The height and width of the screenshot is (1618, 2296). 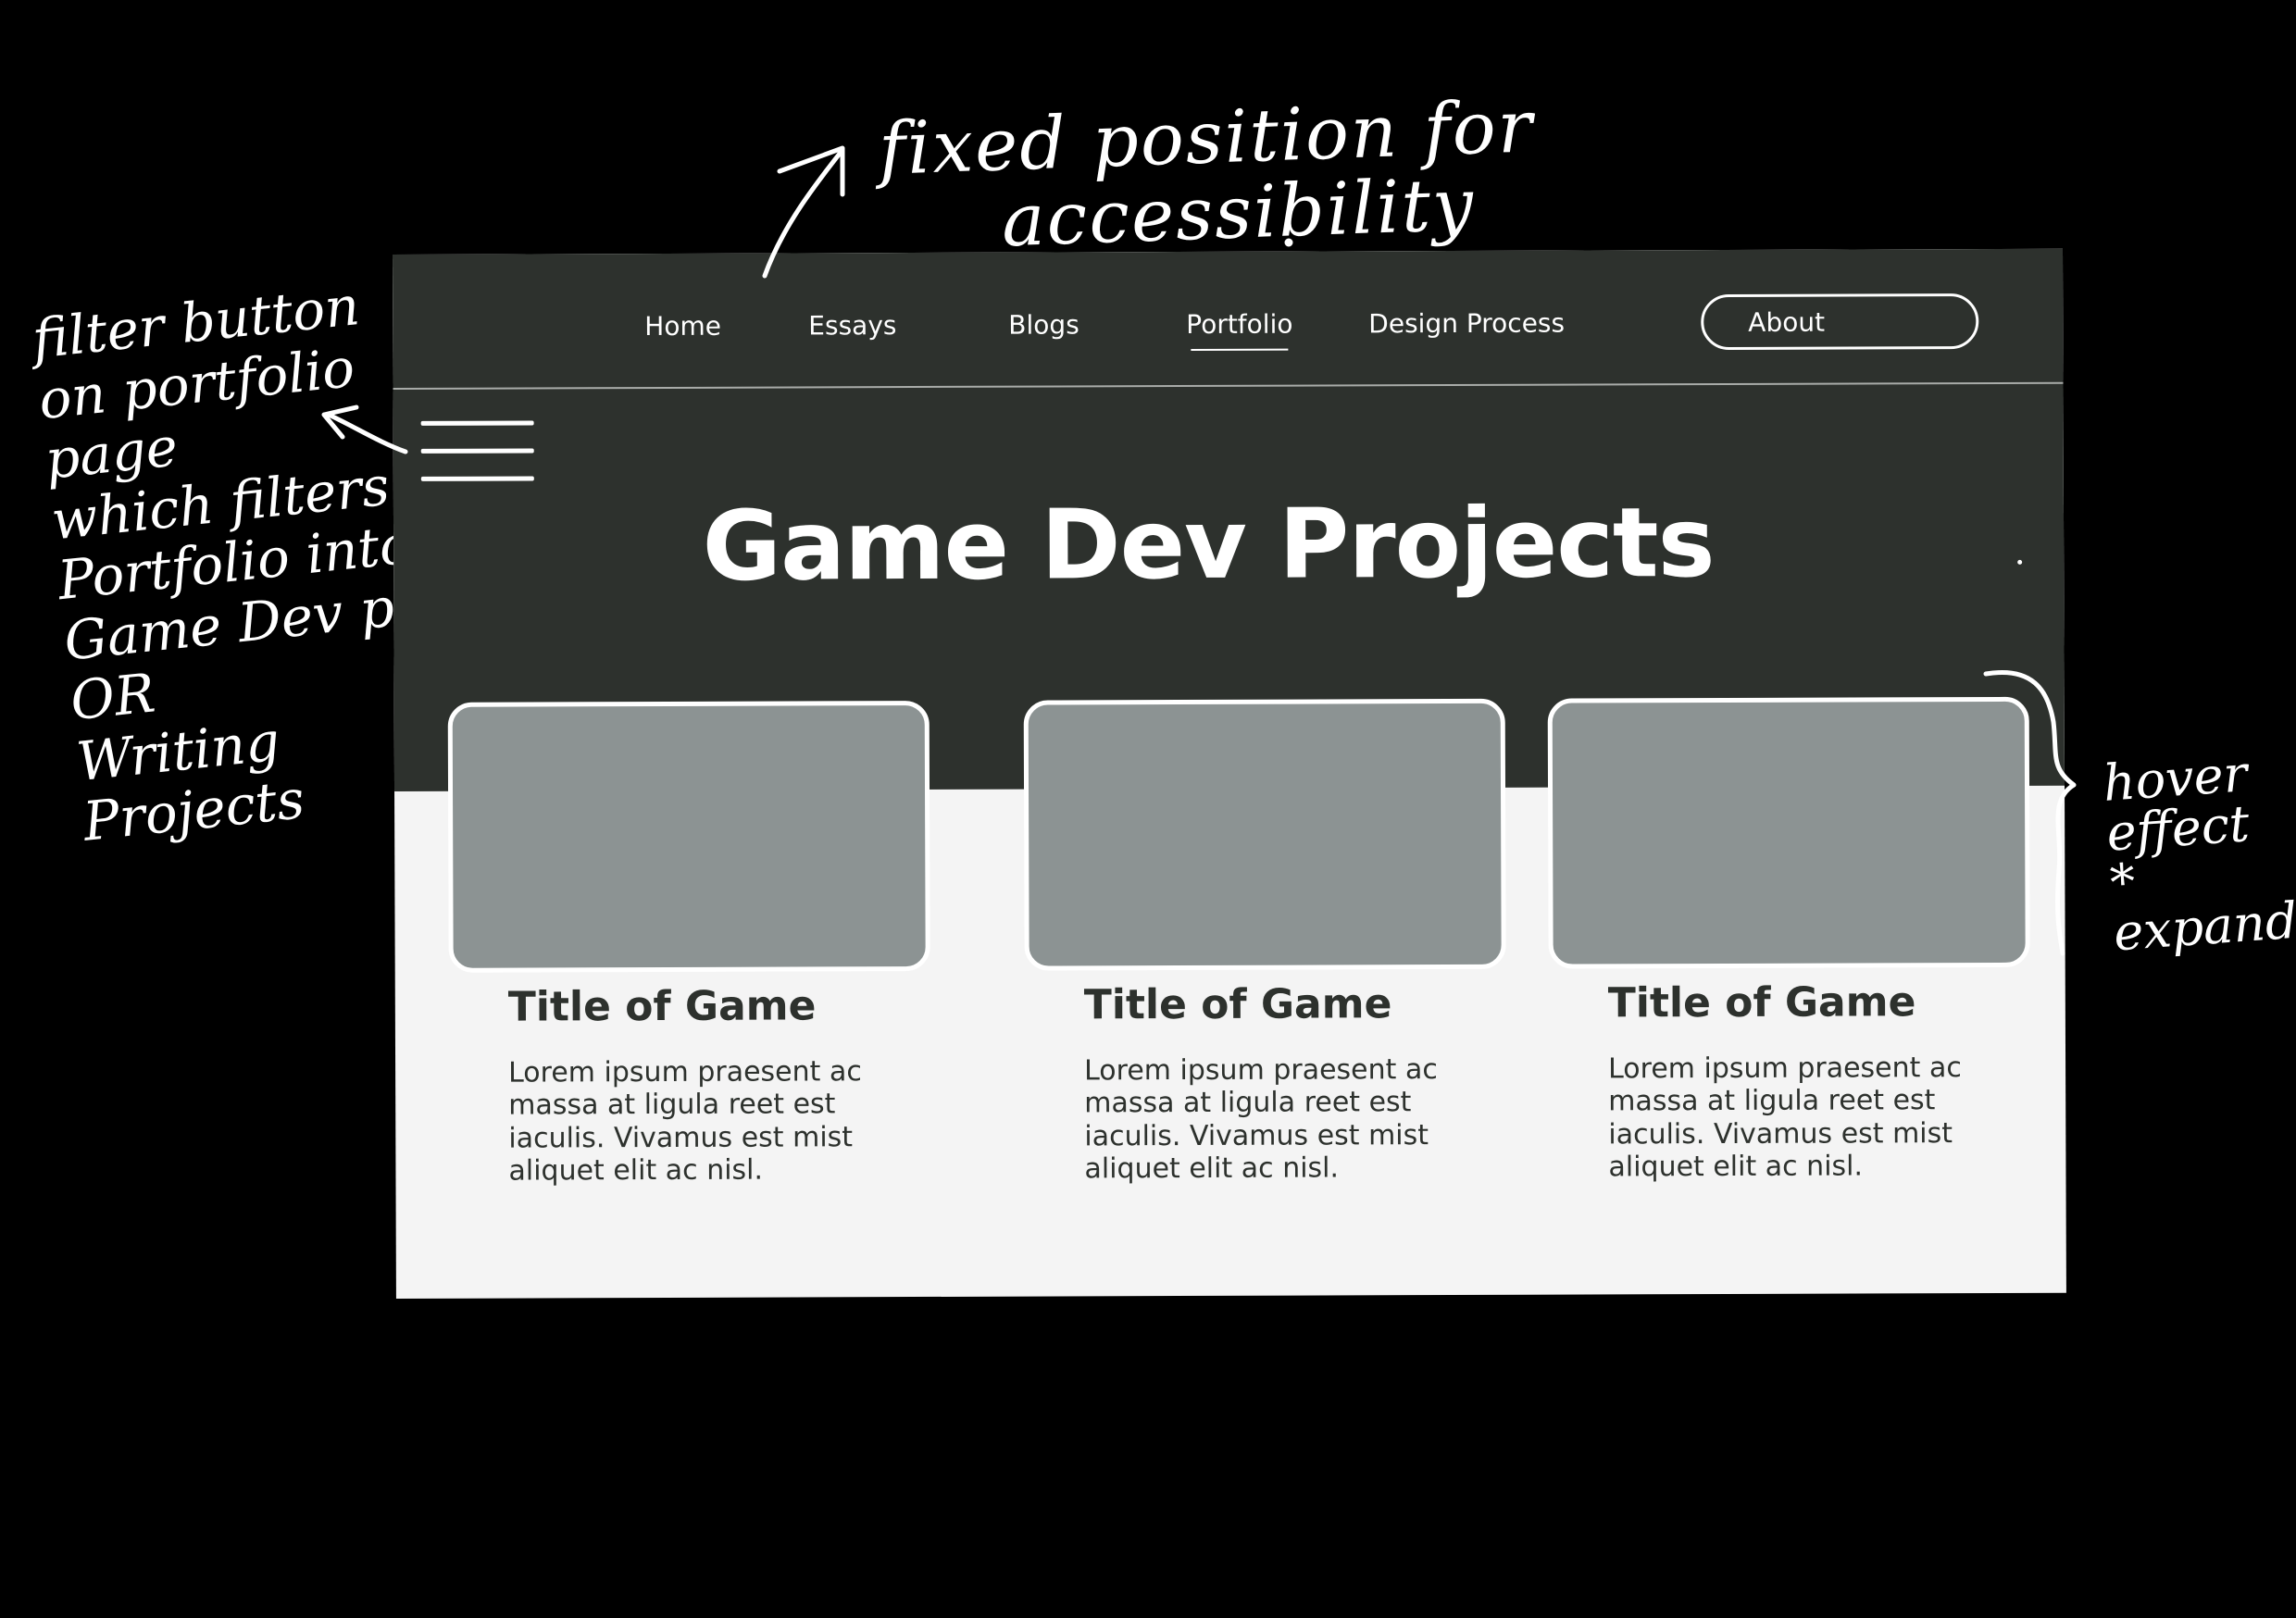 What do you see at coordinates (1043, 324) in the screenshot?
I see `nav-item-blogs: Blogs` at bounding box center [1043, 324].